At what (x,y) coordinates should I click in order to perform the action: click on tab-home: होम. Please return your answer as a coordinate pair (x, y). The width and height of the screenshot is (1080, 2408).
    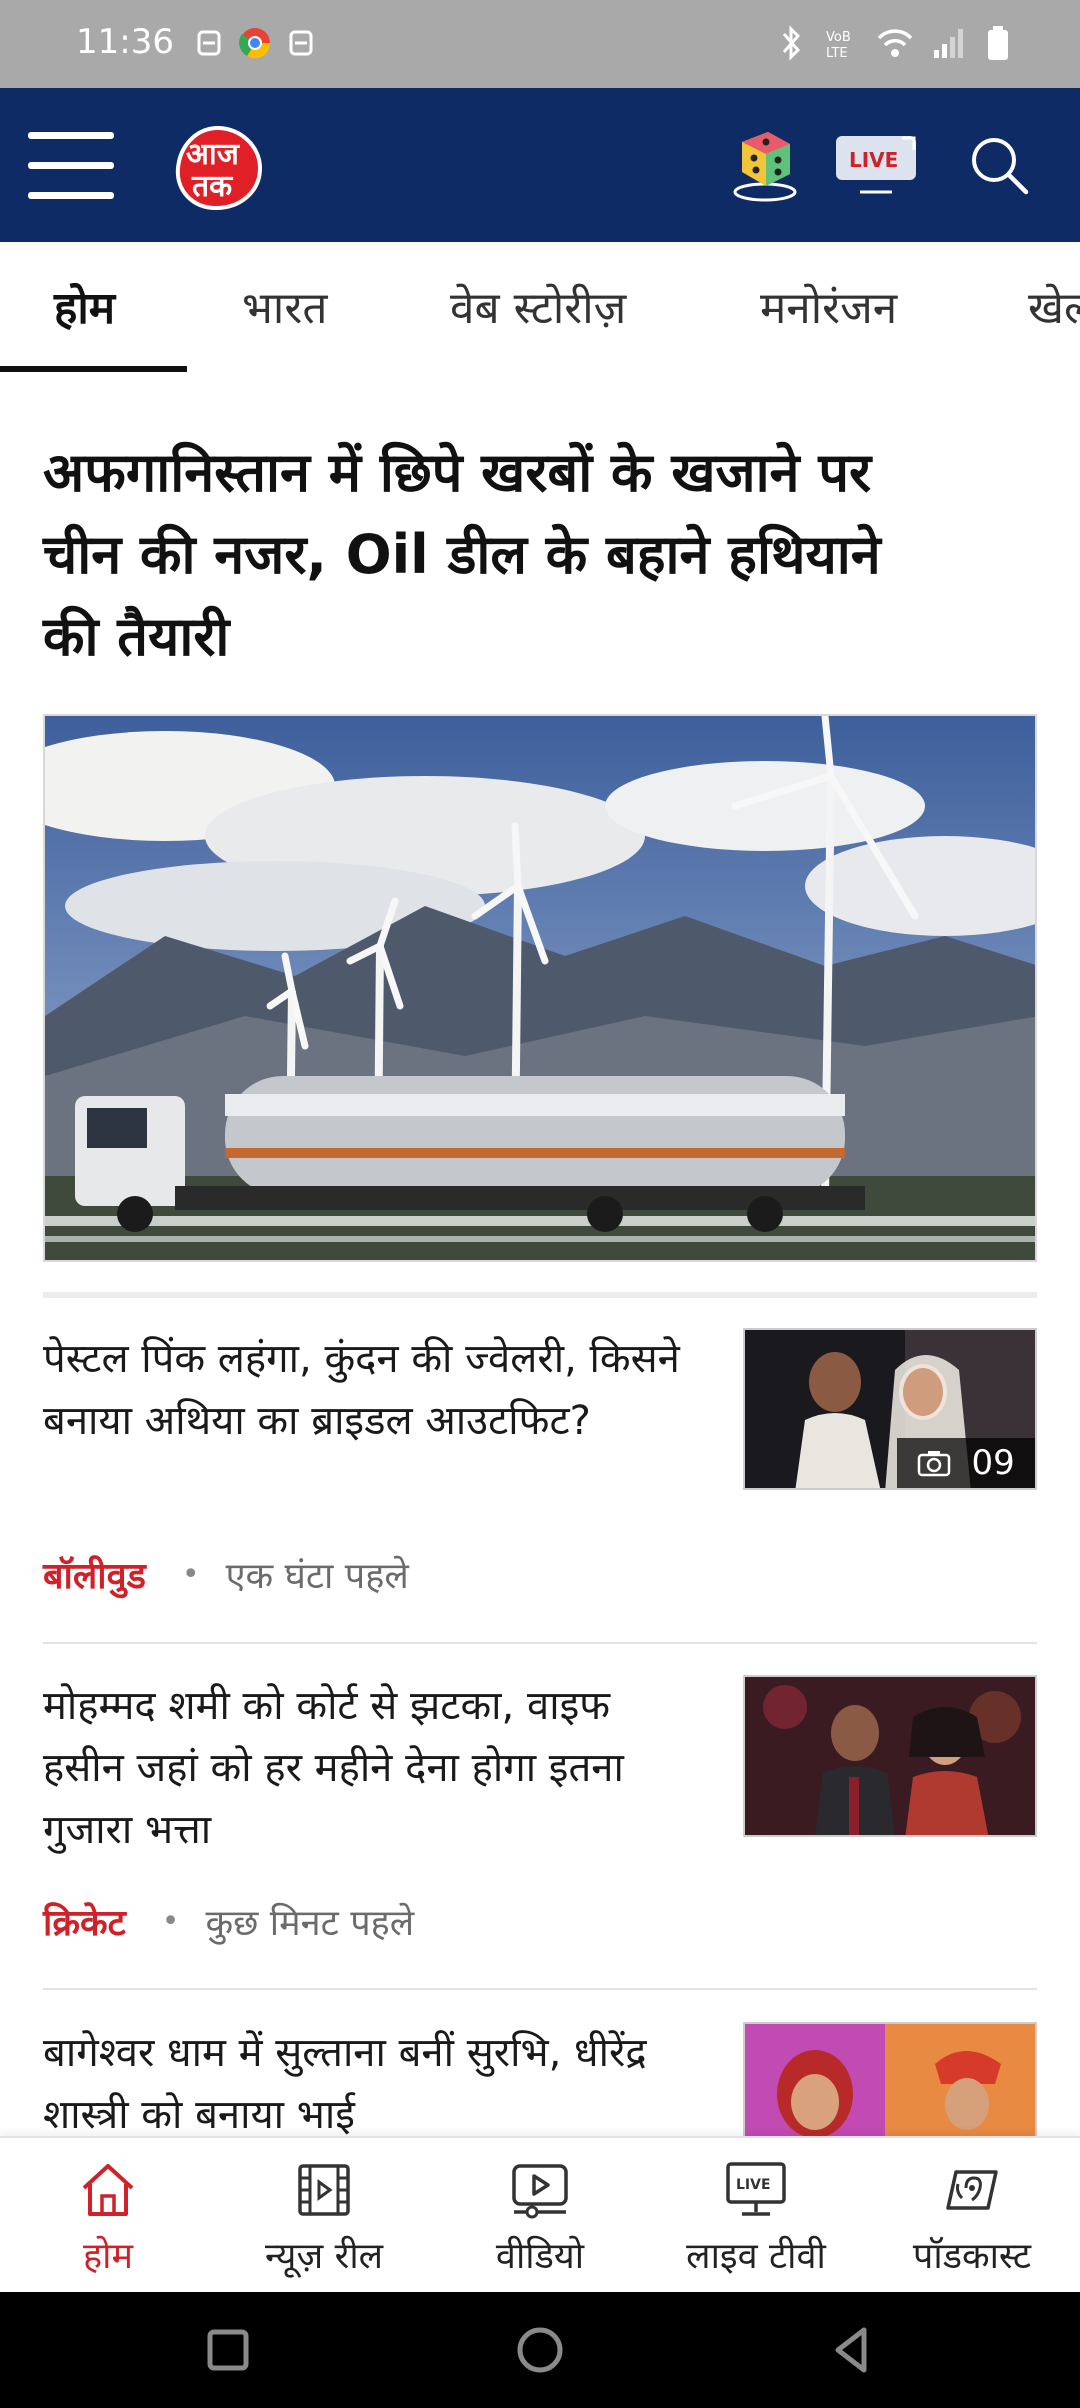
    Looking at the image, I should click on (84, 306).